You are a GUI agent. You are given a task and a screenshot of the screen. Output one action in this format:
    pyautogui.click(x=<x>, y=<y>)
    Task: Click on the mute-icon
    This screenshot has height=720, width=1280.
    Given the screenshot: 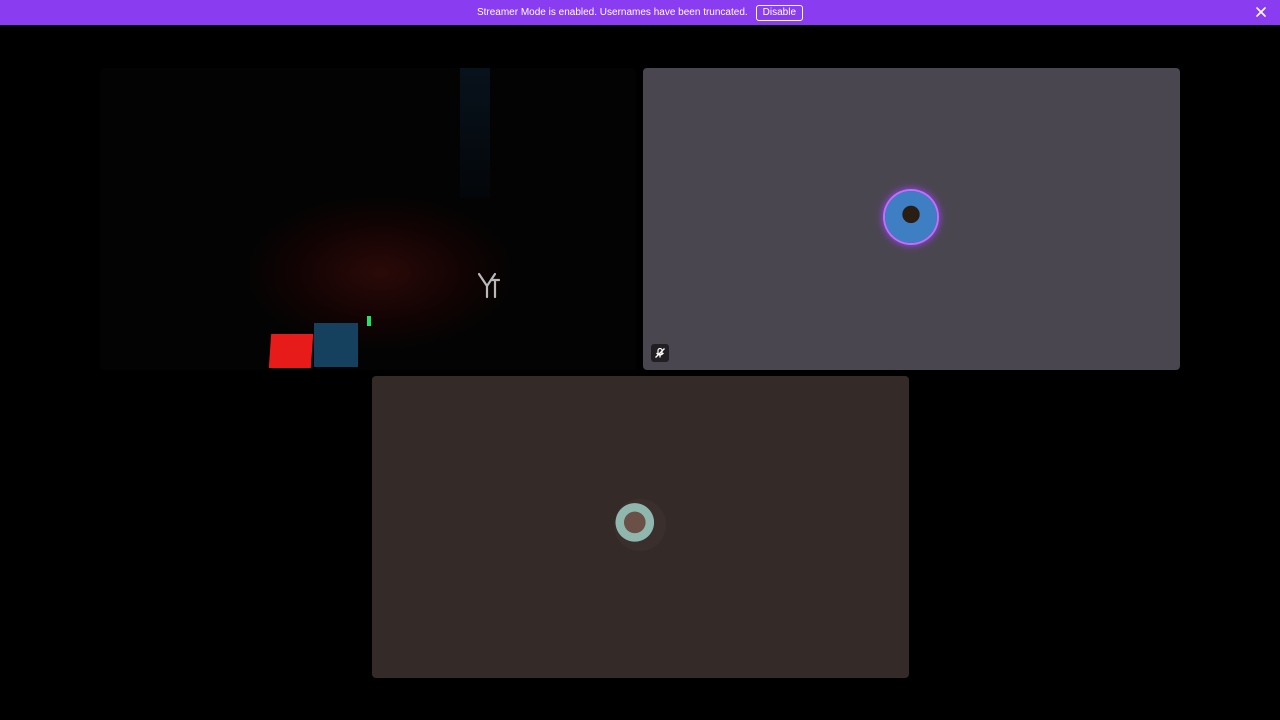 What is the action you would take?
    pyautogui.click(x=660, y=353)
    